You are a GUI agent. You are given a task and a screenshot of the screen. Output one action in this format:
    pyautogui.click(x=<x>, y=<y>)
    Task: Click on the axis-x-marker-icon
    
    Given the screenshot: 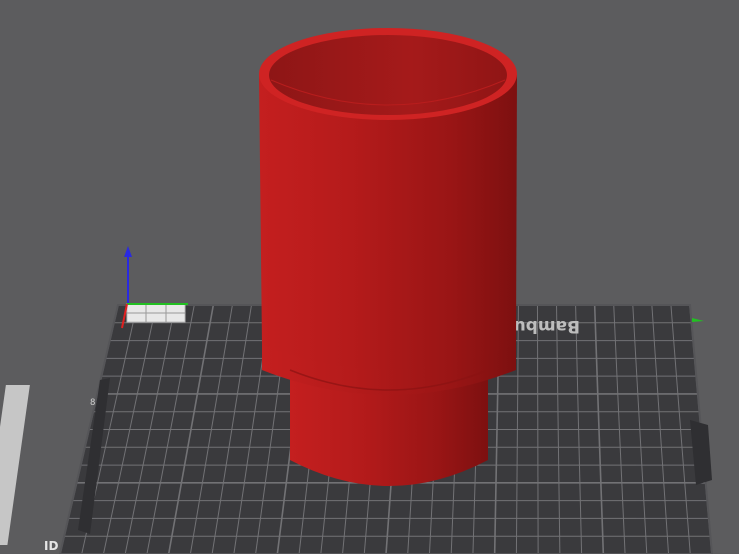 What is the action you would take?
    pyautogui.click(x=698, y=320)
    